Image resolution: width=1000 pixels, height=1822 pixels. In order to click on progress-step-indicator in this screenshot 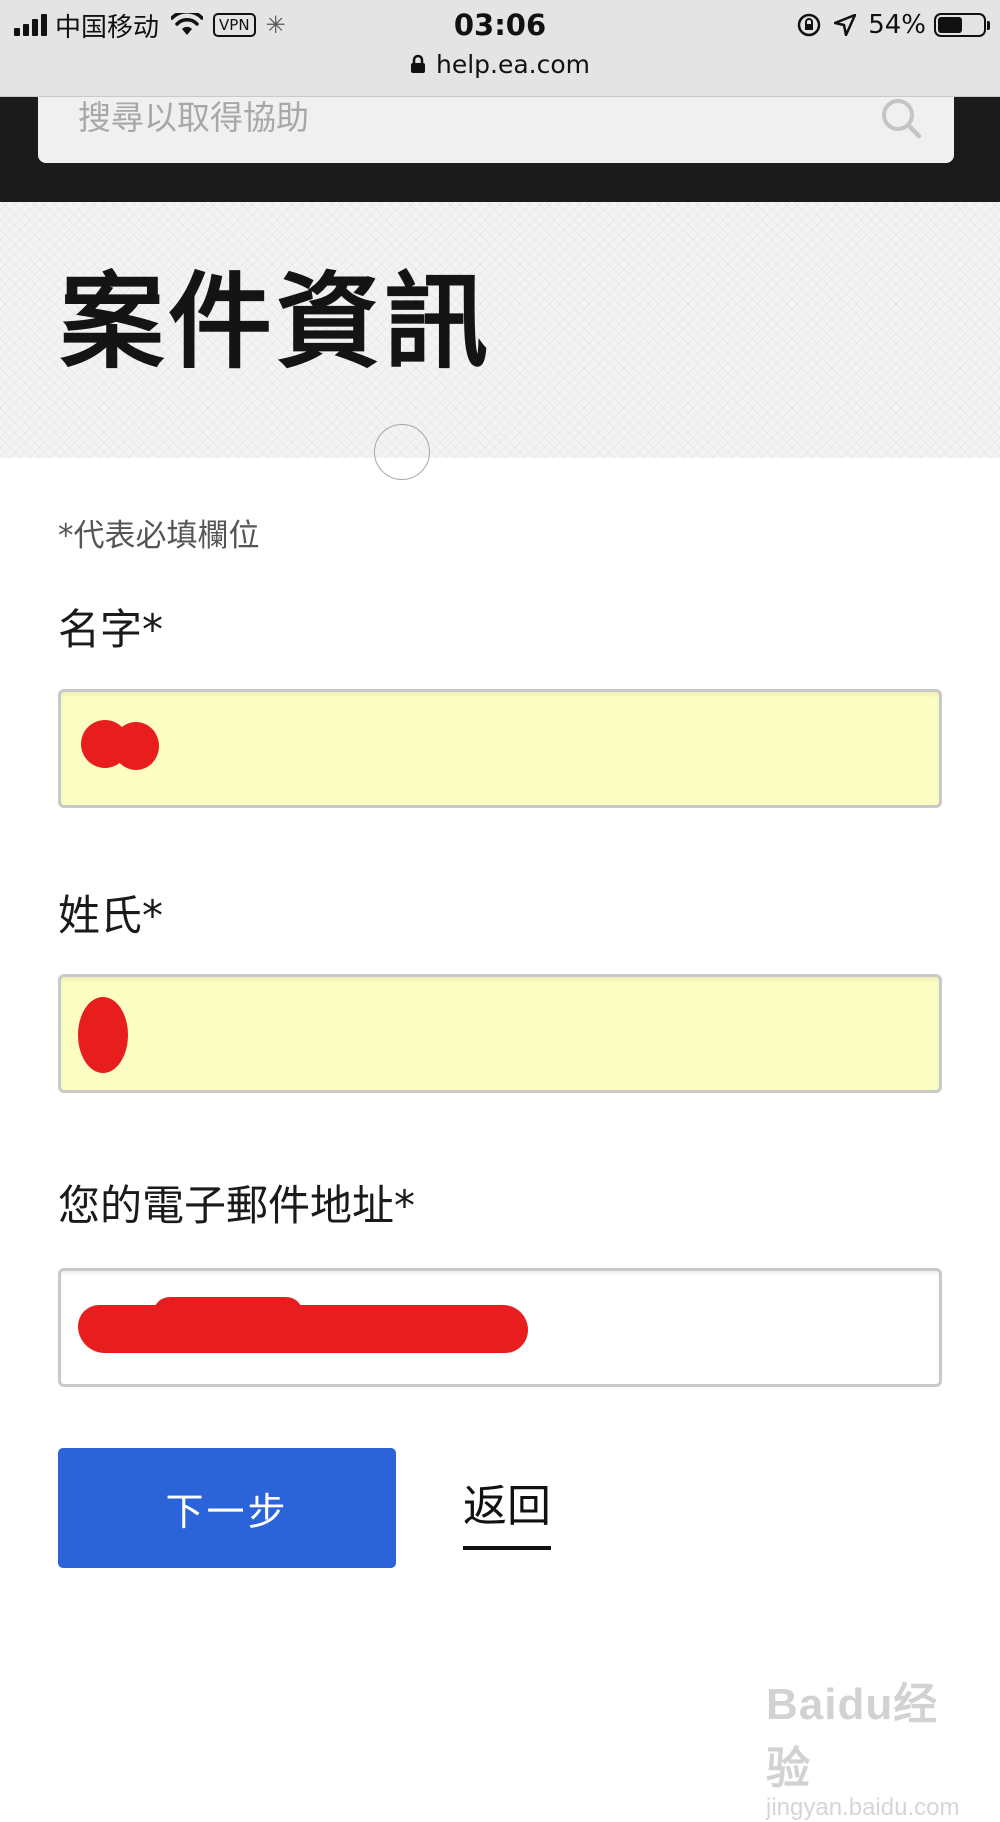, I will do `click(402, 452)`.